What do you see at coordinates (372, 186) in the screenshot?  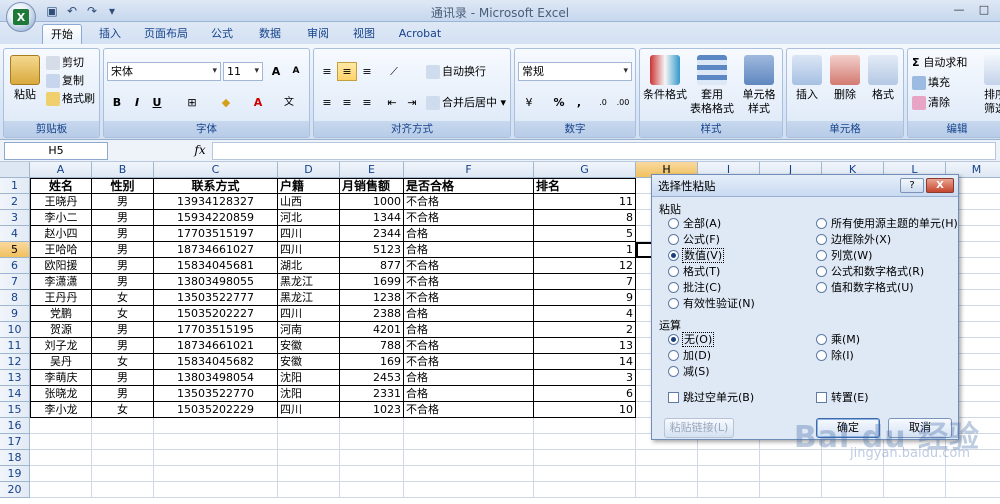 I see `header-cell: 月销售额` at bounding box center [372, 186].